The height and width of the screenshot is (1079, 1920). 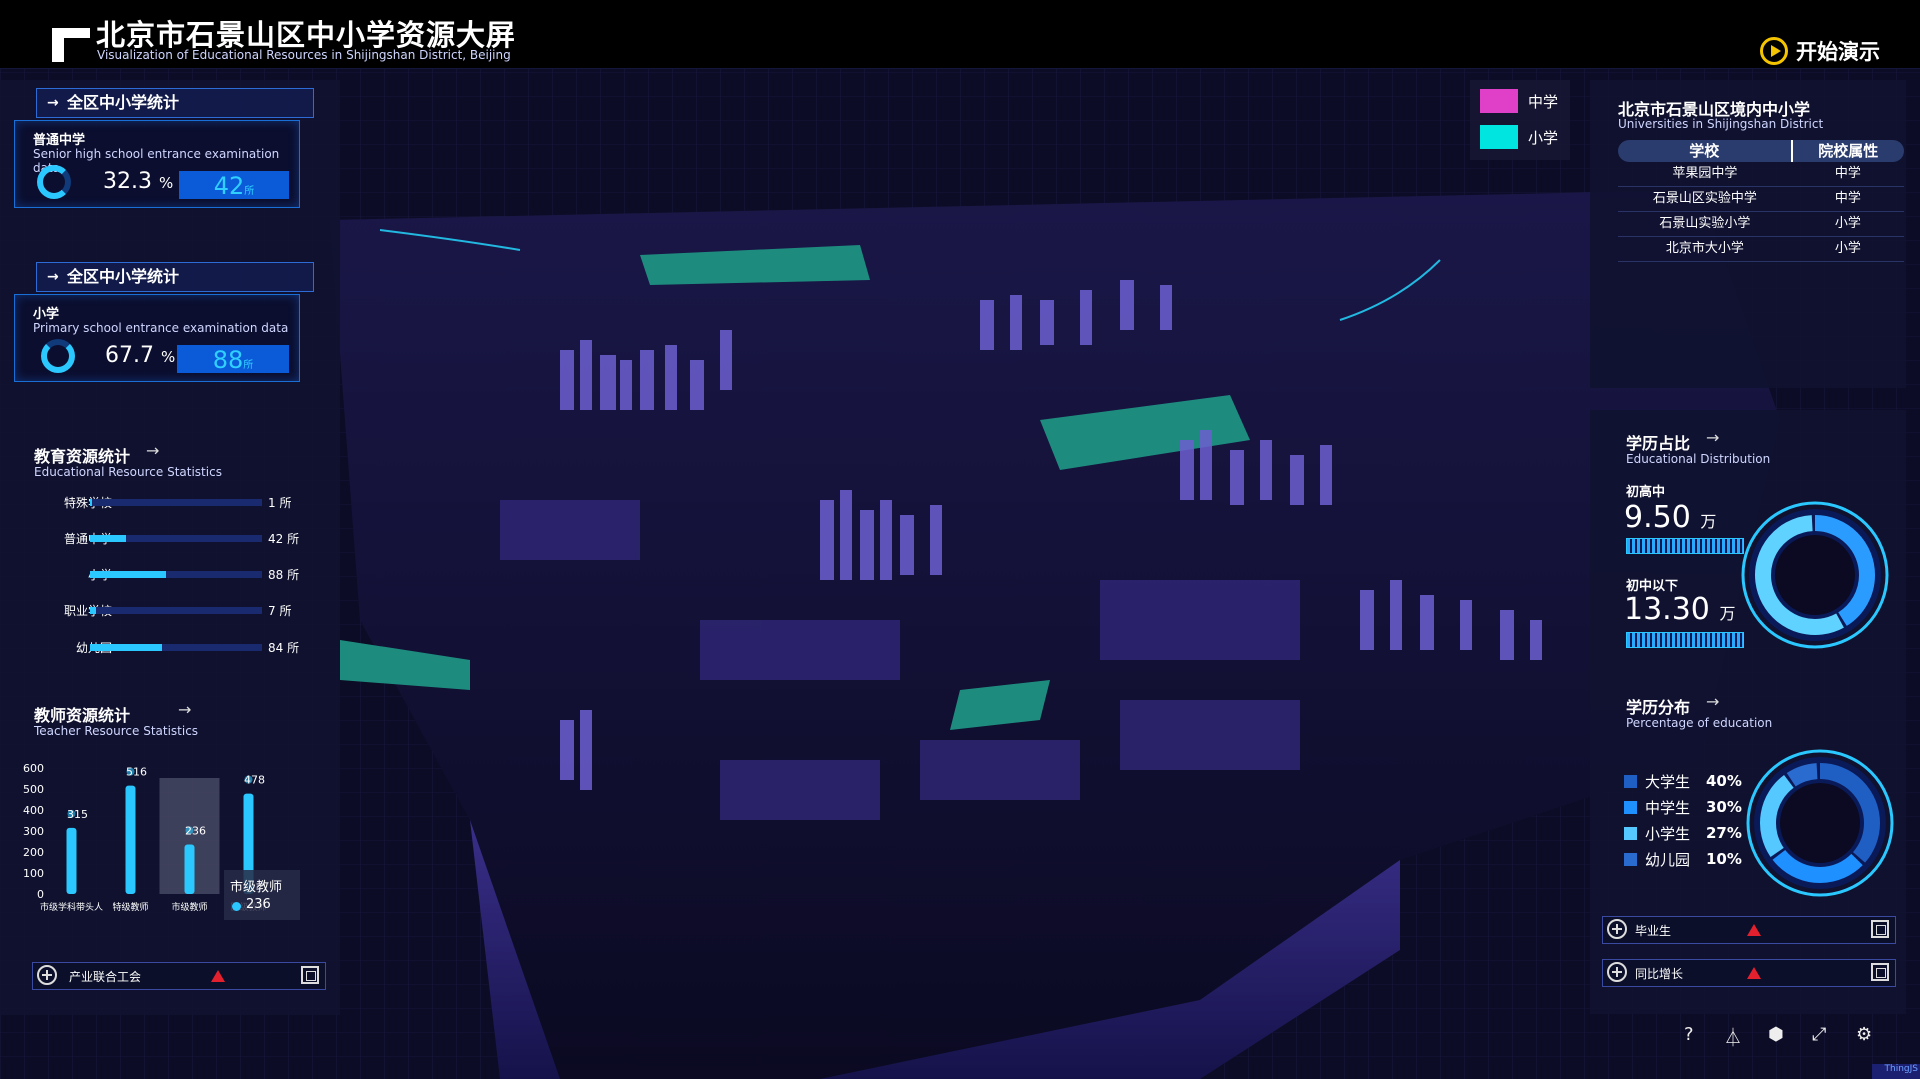 What do you see at coordinates (54, 182) in the screenshot?
I see `middle-ring-icon` at bounding box center [54, 182].